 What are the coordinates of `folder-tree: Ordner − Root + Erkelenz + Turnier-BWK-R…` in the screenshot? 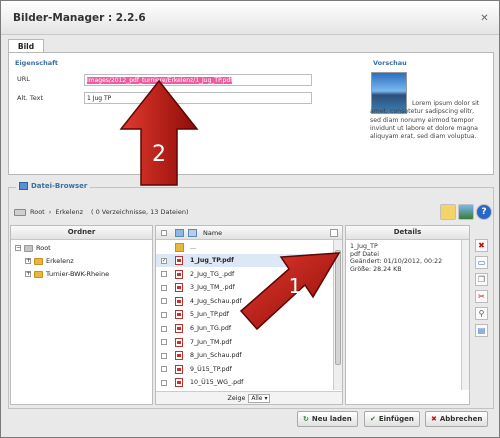 It's located at (81, 315).